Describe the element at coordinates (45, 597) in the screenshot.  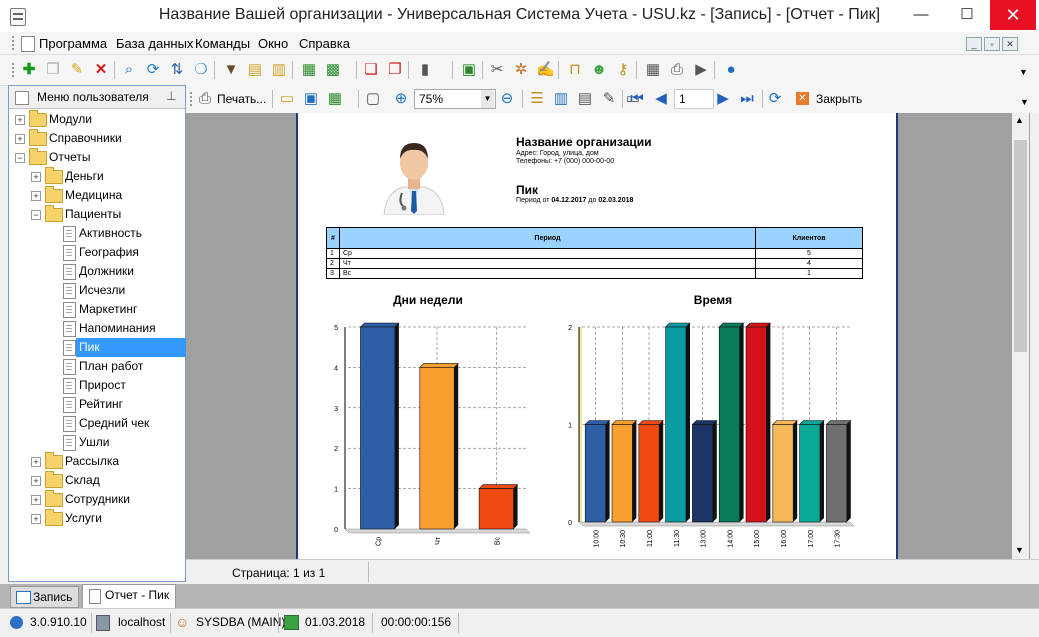
I see `tab-record: Запись` at that location.